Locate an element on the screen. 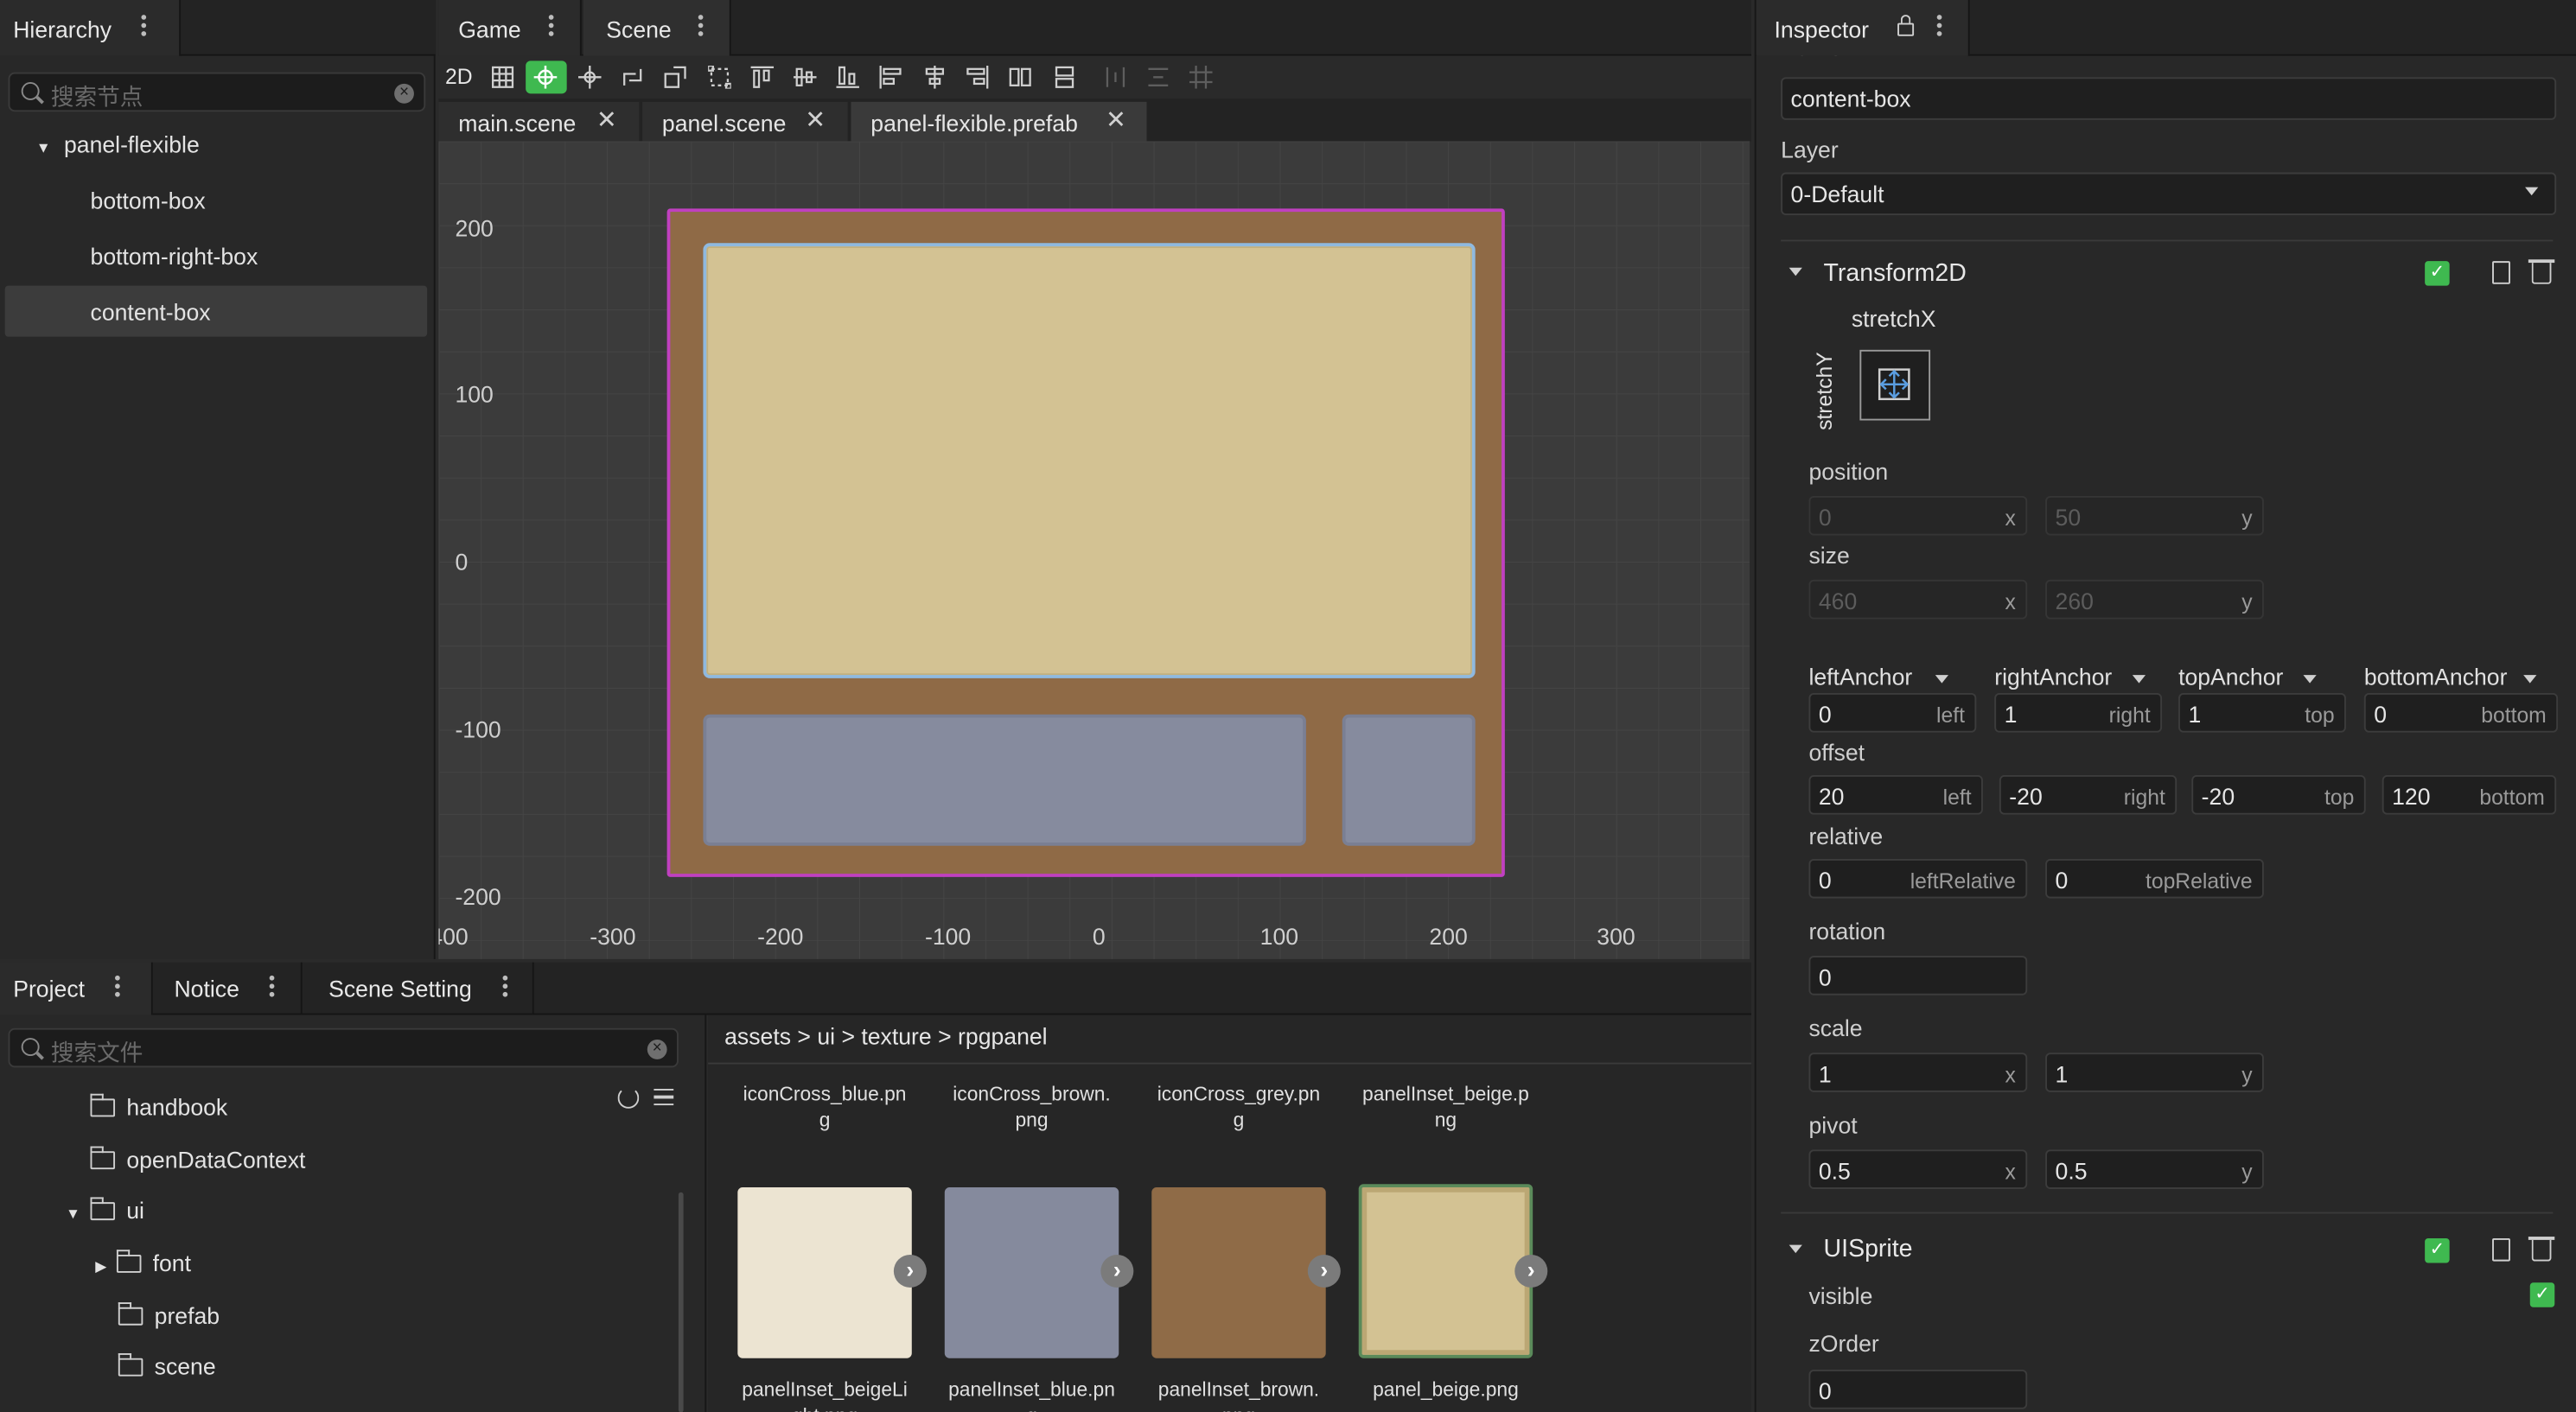 The height and width of the screenshot is (1412, 2576). layer-select: 0-Default is located at coordinates (2169, 194).